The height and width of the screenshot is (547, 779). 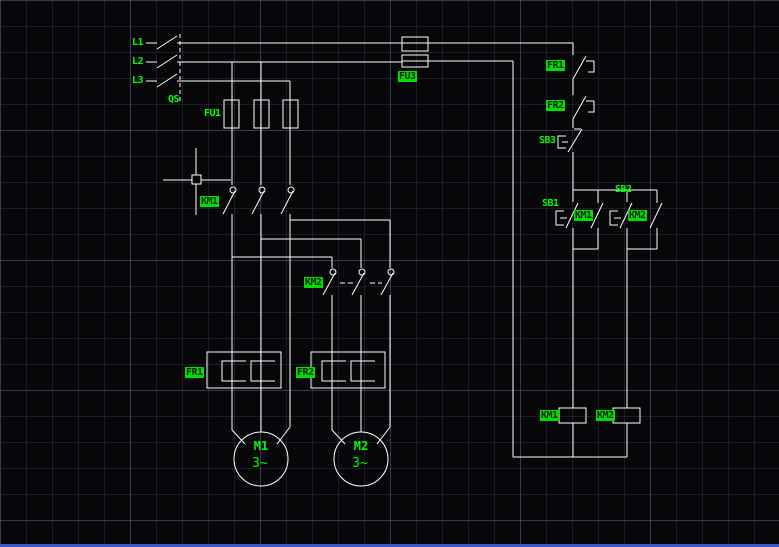 What do you see at coordinates (209, 201) in the screenshot?
I see `label-km1-main: KM1` at bounding box center [209, 201].